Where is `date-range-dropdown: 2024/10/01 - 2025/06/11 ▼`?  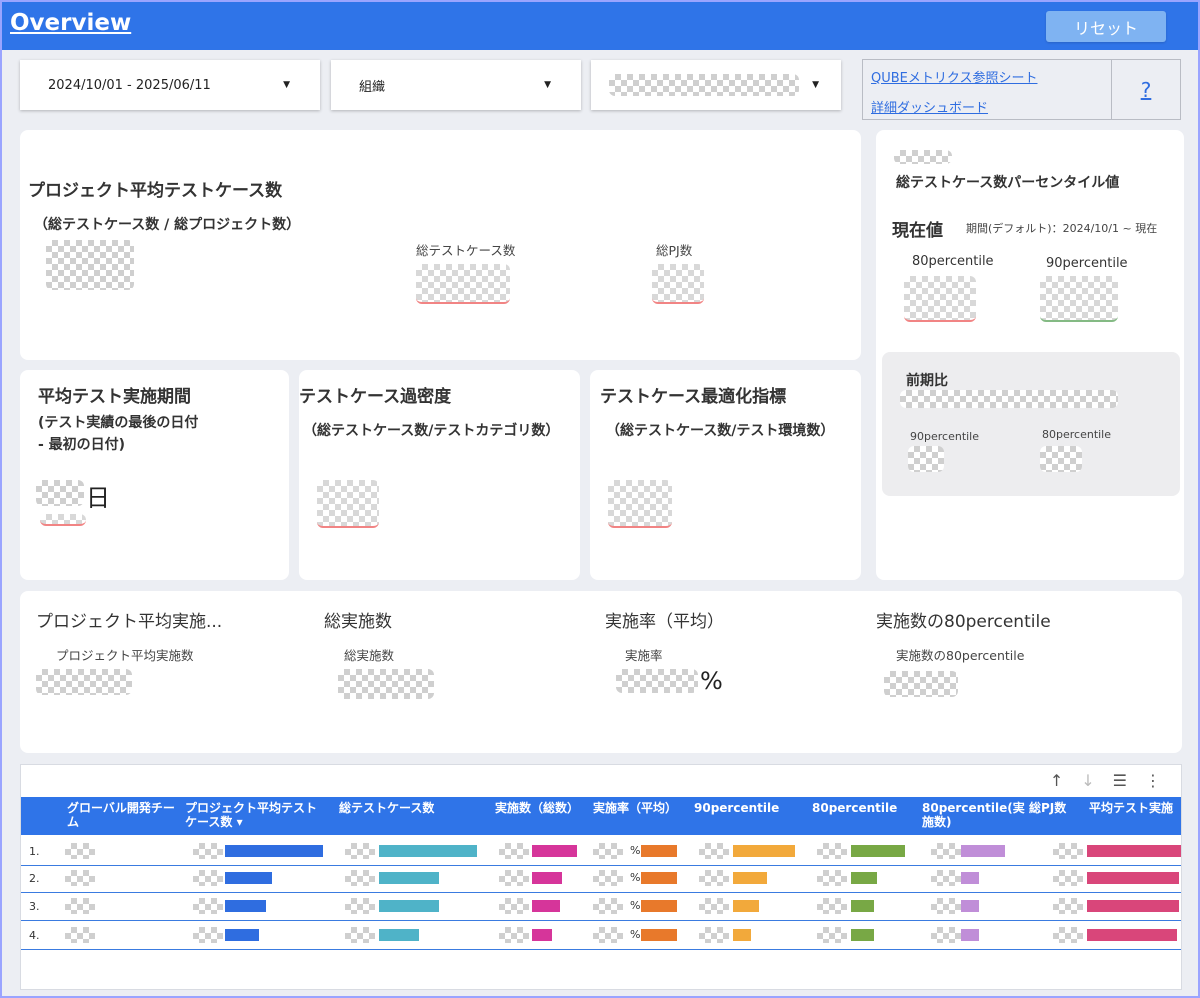
date-range-dropdown: 2024/10/01 - 2025/06/11 ▼ is located at coordinates (170, 85).